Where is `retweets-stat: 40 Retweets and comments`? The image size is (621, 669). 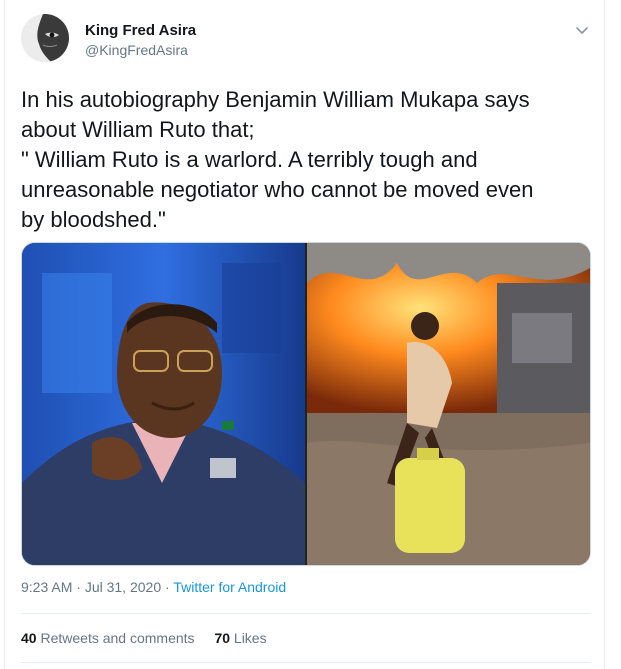 retweets-stat: 40 Retweets and comments is located at coordinates (108, 638).